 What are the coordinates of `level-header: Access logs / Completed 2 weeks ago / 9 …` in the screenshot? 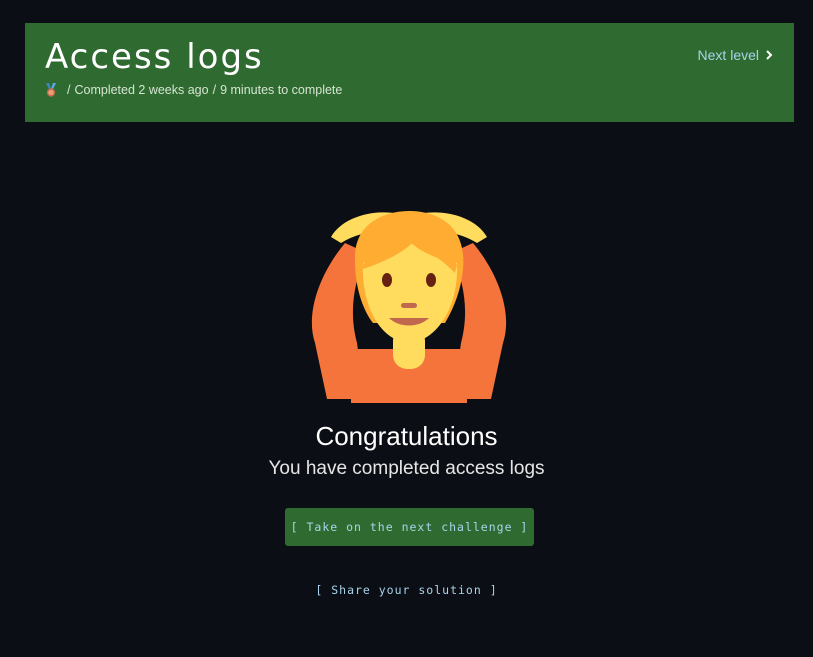 It's located at (409, 72).